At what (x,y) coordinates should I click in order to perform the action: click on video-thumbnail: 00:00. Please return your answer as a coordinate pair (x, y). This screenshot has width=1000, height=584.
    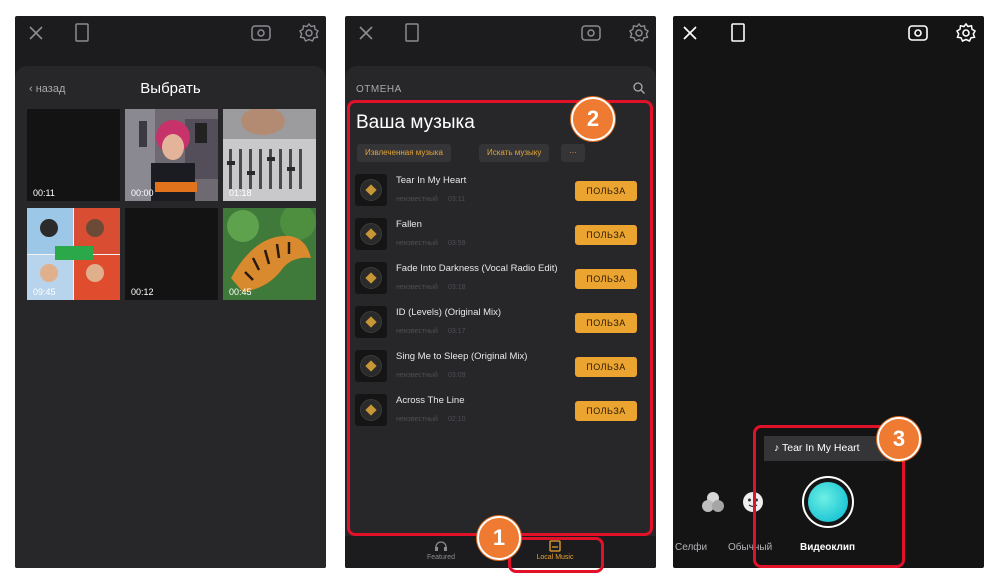
    Looking at the image, I should click on (171, 155).